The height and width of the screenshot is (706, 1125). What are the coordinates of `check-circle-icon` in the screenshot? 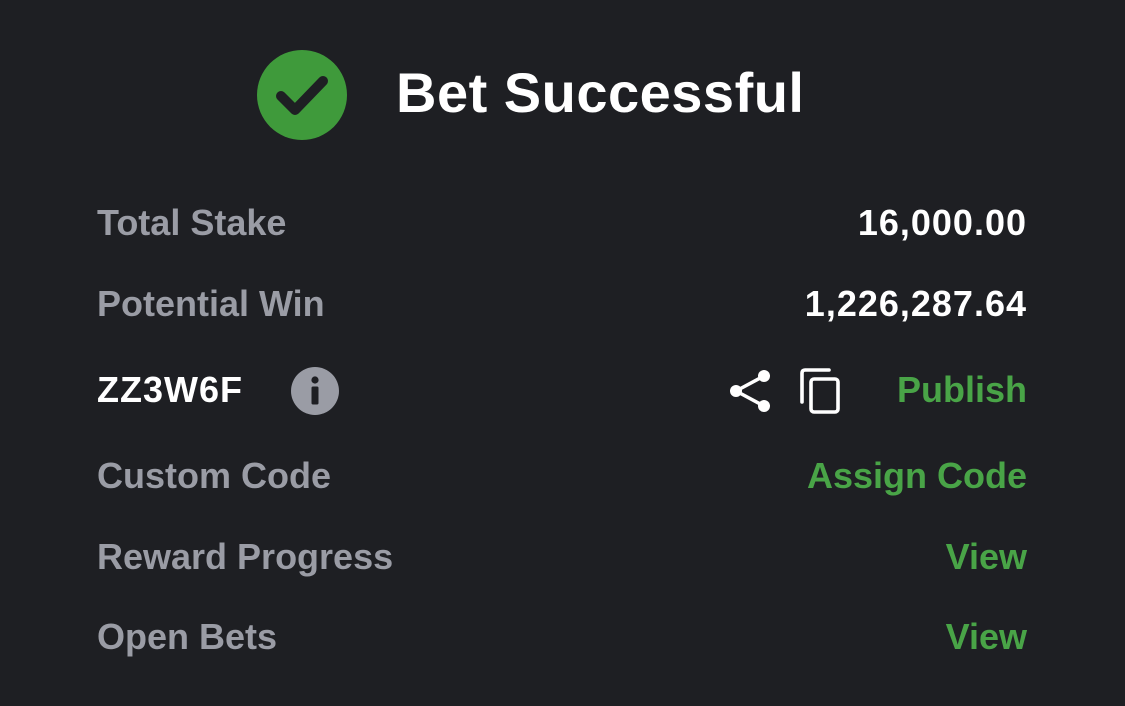 It's located at (302, 95).